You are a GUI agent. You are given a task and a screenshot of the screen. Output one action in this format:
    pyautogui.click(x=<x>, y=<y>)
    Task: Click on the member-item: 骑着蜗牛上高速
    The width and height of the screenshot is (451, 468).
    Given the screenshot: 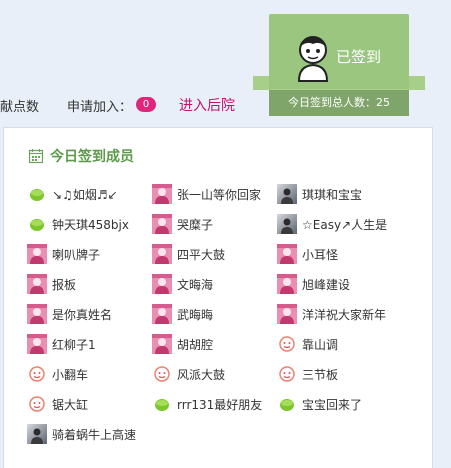 What is the action you would take?
    pyautogui.click(x=81, y=434)
    